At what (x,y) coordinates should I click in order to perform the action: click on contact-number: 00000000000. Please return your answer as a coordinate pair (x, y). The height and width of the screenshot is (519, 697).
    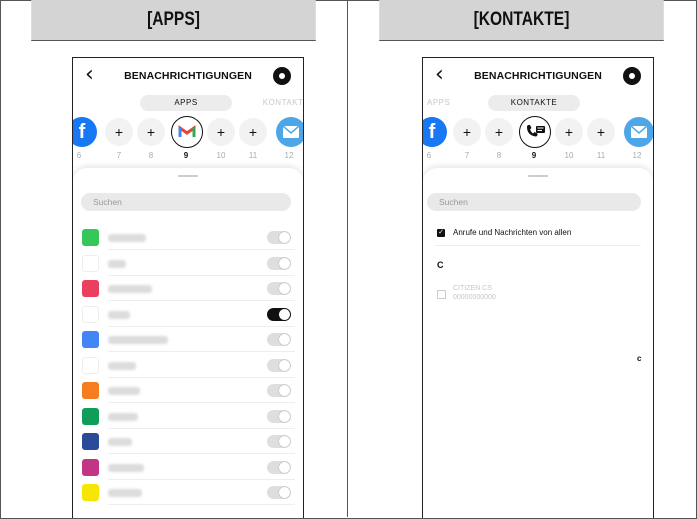
    Looking at the image, I should click on (474, 297).